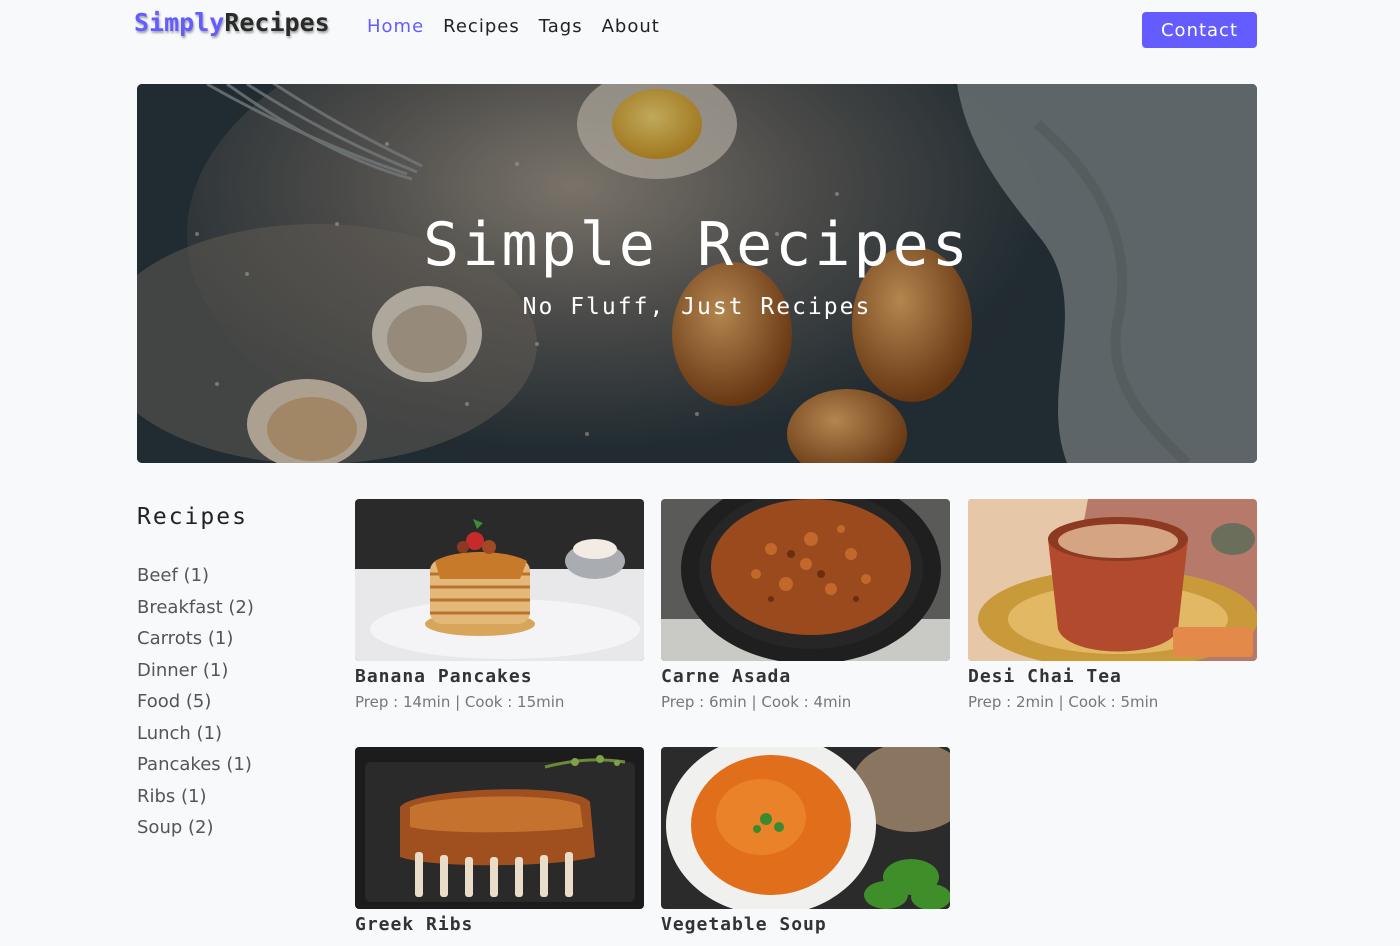 Image resolution: width=1400 pixels, height=946 pixels. What do you see at coordinates (697, 245) in the screenshot?
I see `hero-title: Simple Recipes` at bounding box center [697, 245].